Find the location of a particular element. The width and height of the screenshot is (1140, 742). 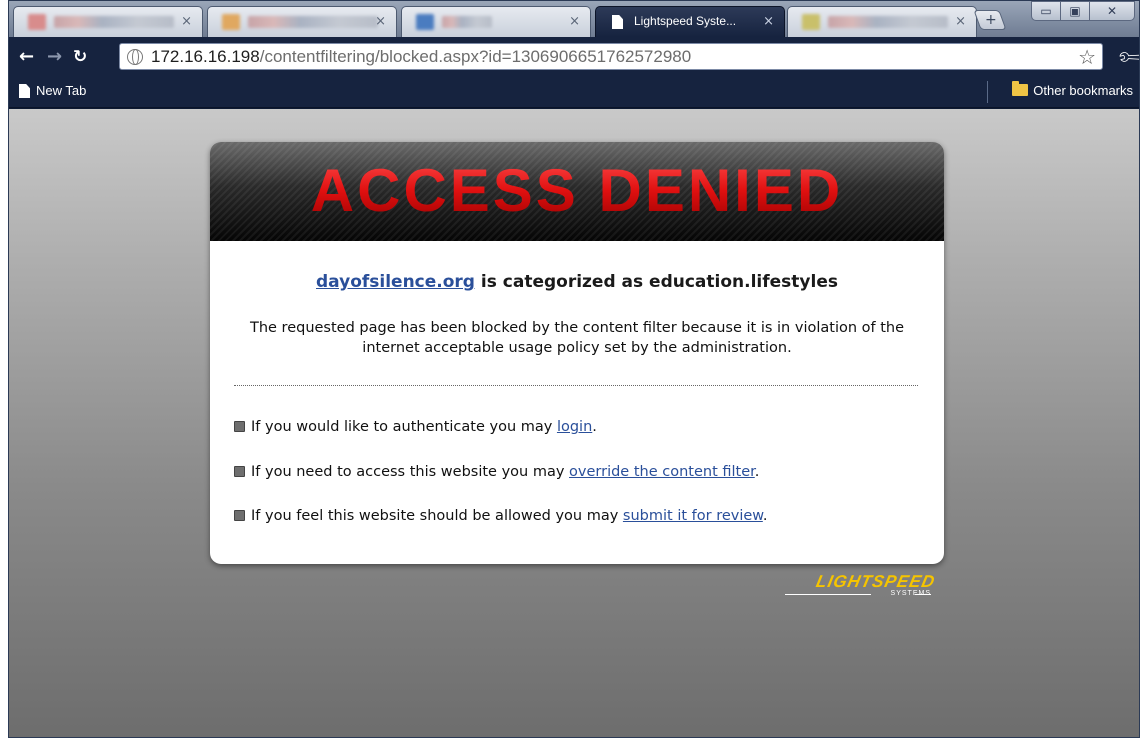

tab-strip: × × × Lightspeed Syste... × × + ▭ ▣ ✕ is located at coordinates (574, 19).